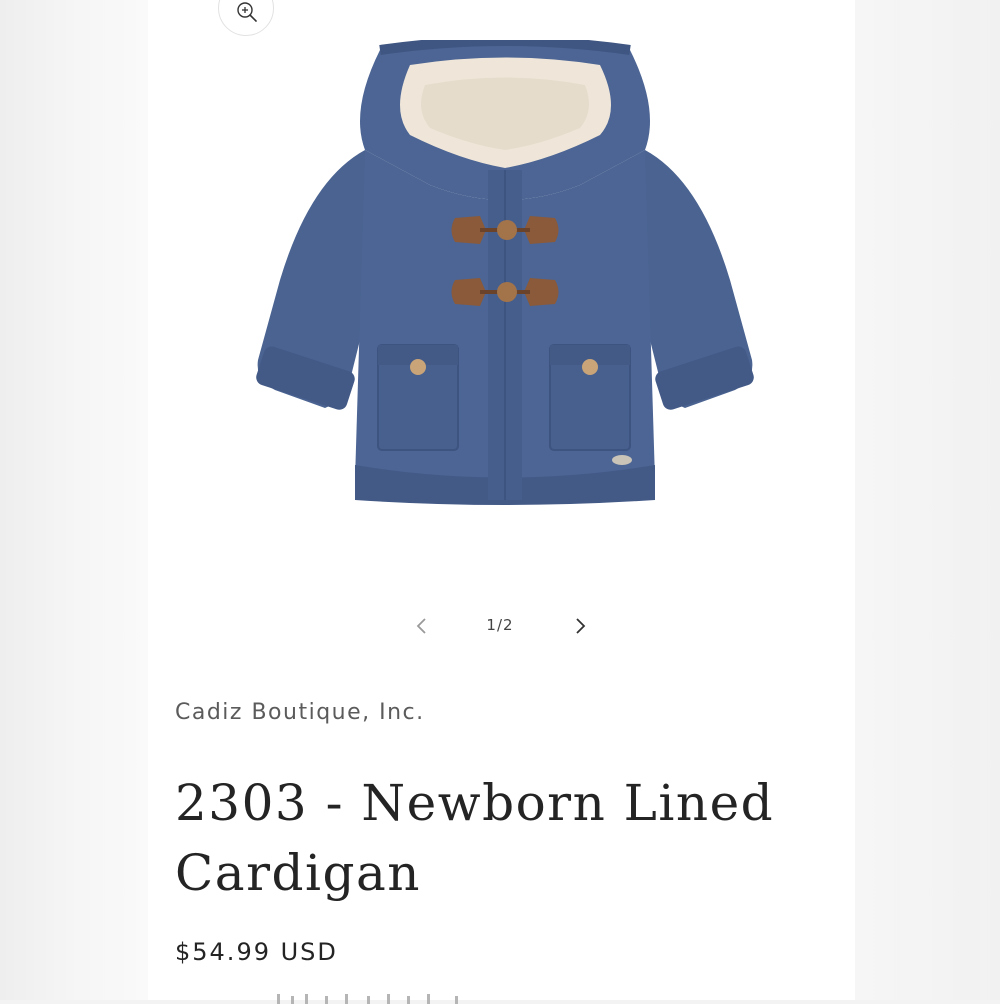 The image size is (1000, 1004). I want to click on gallery-pager: 1/2, so click(500, 626).